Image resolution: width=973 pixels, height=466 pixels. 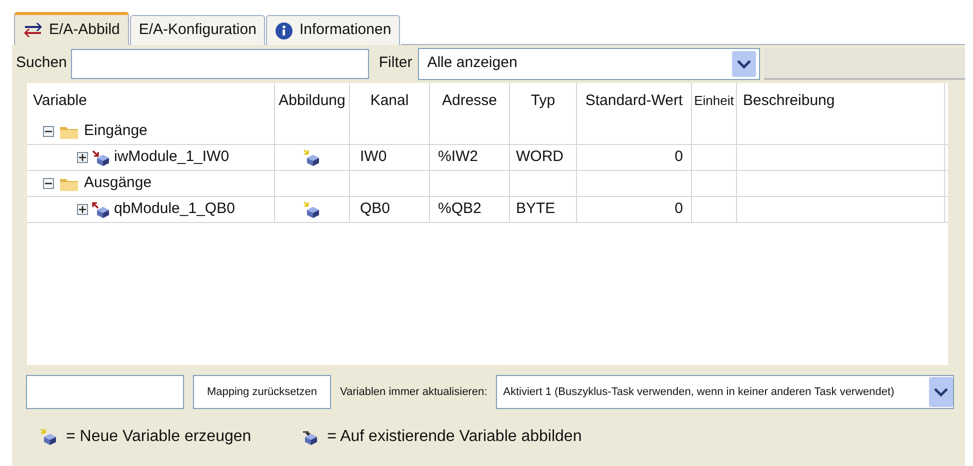 I want to click on variable-name: iwModule_1_IW0, so click(x=172, y=157).